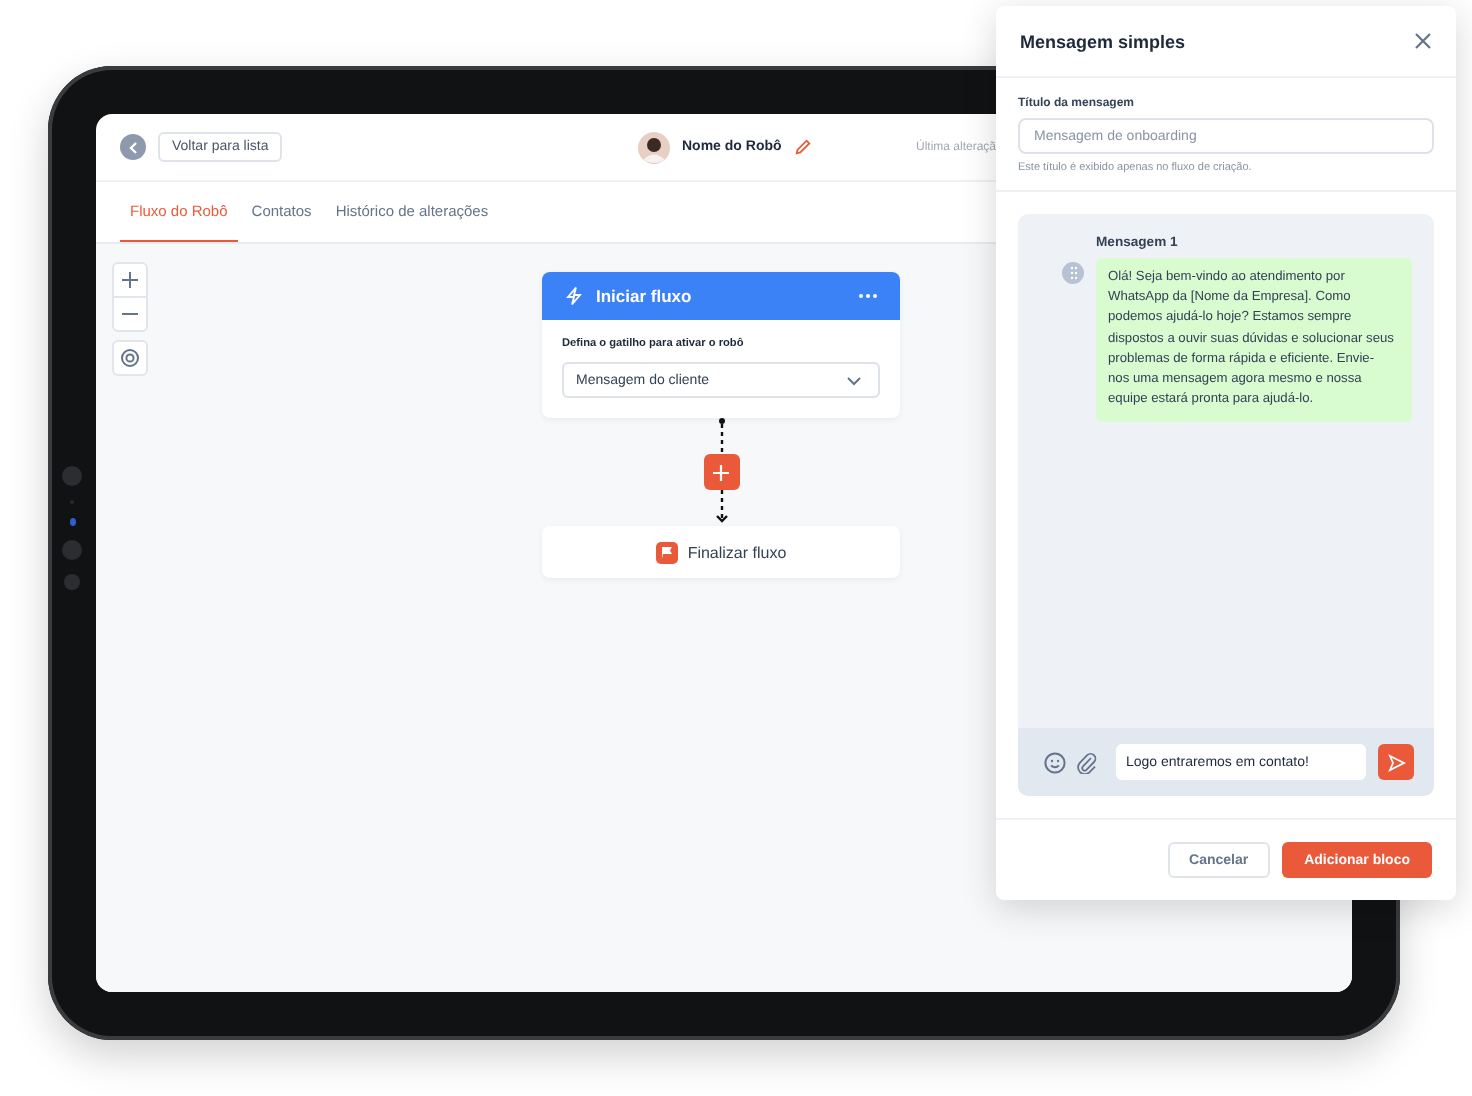  I want to click on lightning-icon, so click(574, 296).